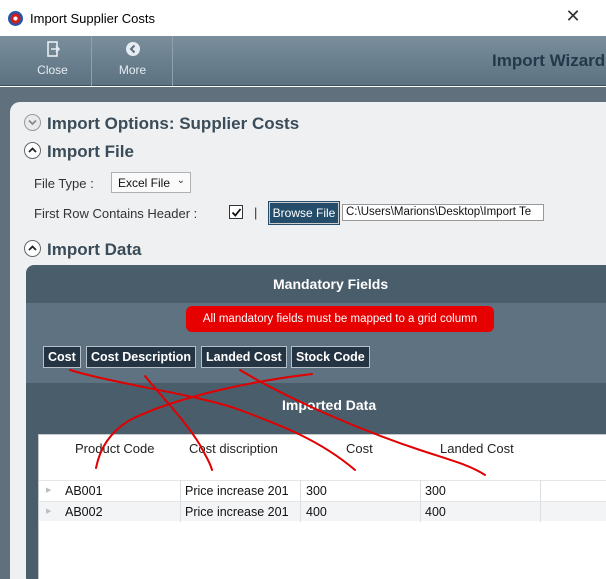  What do you see at coordinates (303, 61) in the screenshot?
I see `toolbar: Close More Import Wizard` at bounding box center [303, 61].